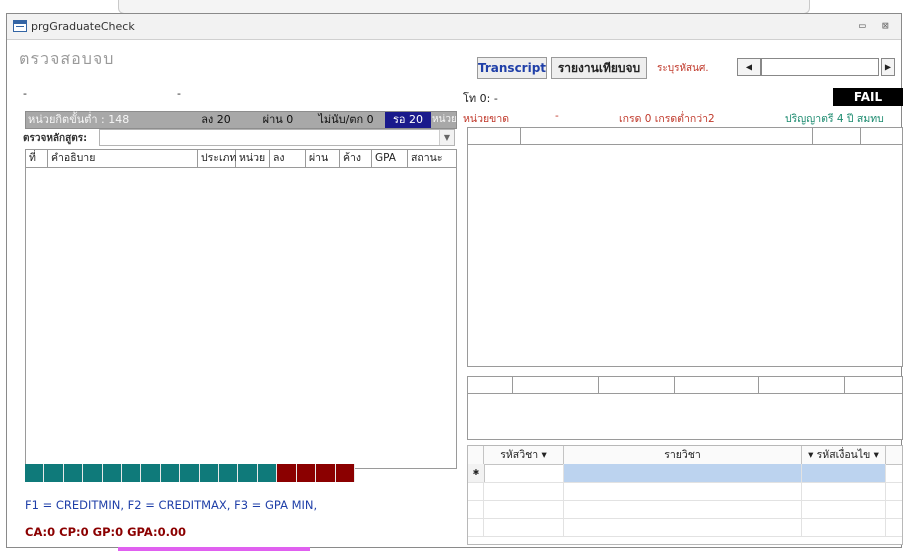 The height and width of the screenshot is (551, 906). What do you see at coordinates (685, 385) in the screenshot?
I see `condition-list-header` at bounding box center [685, 385].